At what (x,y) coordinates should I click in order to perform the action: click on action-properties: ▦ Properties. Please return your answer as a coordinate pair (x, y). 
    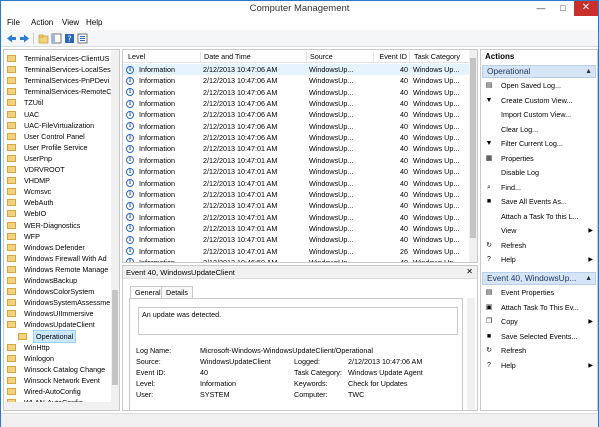
    Looking at the image, I should click on (540, 159).